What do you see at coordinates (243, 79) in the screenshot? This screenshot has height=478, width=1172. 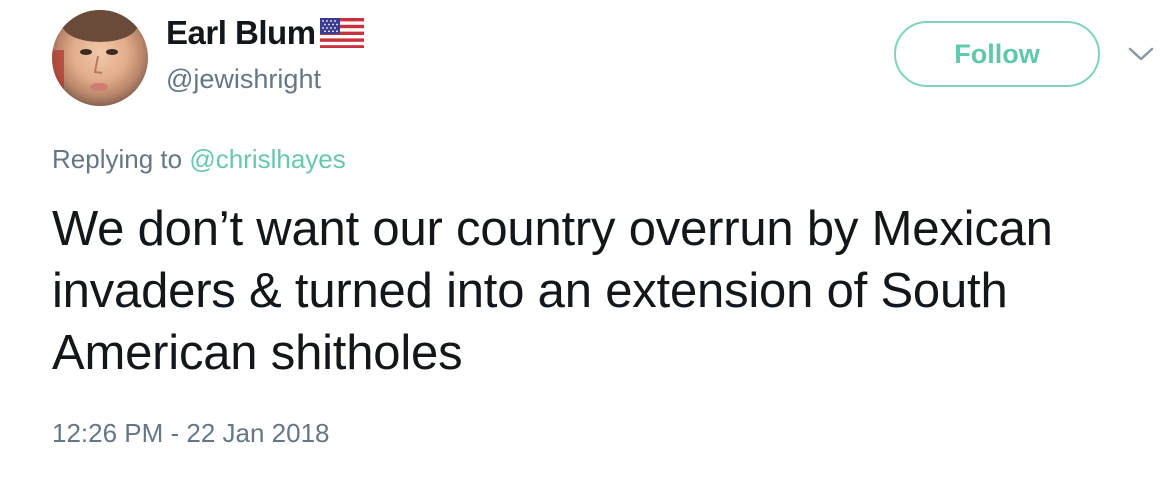 I see `user-handle: @jewishright` at bounding box center [243, 79].